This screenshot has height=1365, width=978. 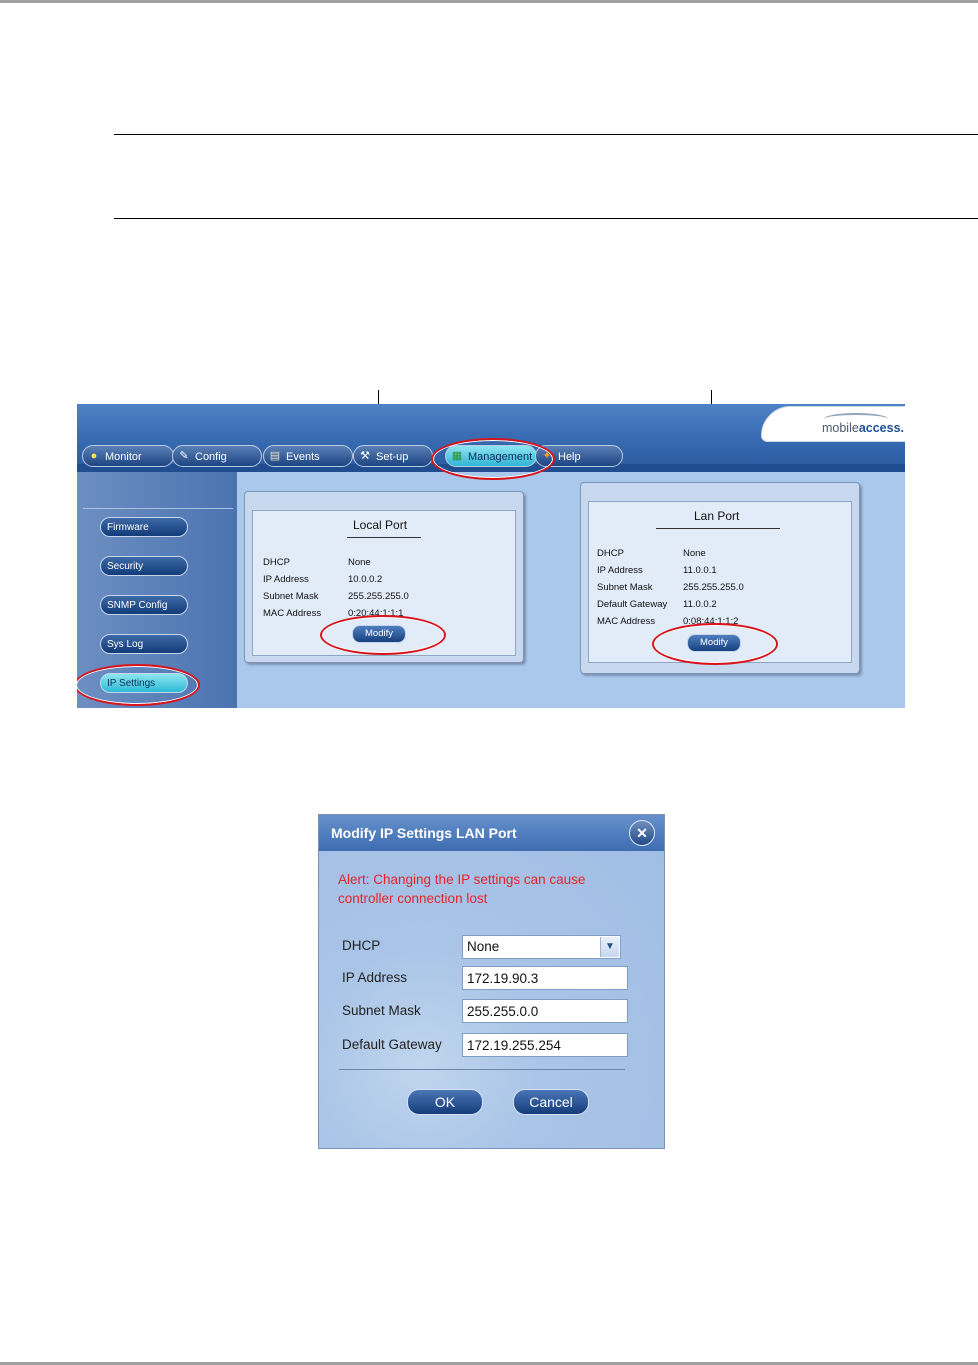 I want to click on tab-monitor: ● Monitor, so click(x=128, y=456).